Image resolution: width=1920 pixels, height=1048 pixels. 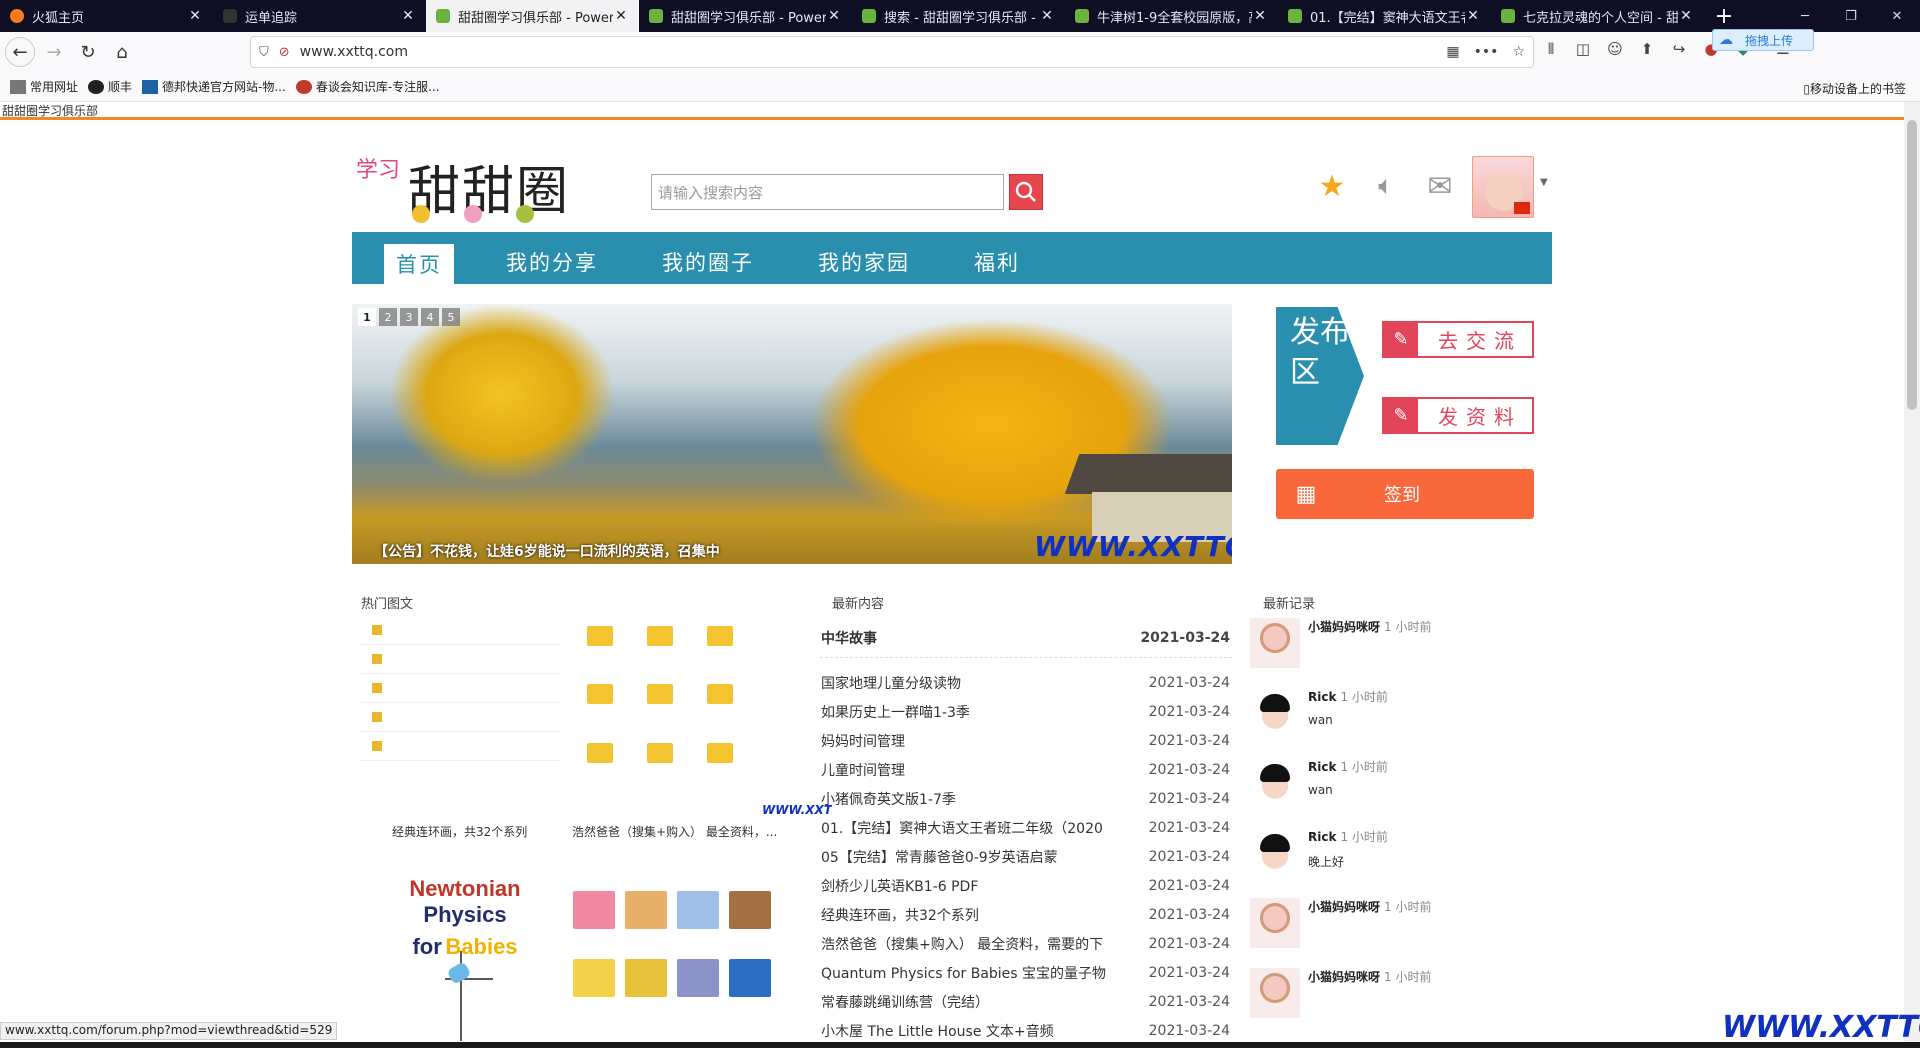 What do you see at coordinates (873, 52) in the screenshot?
I see `url-text: www.xxttq.com` at bounding box center [873, 52].